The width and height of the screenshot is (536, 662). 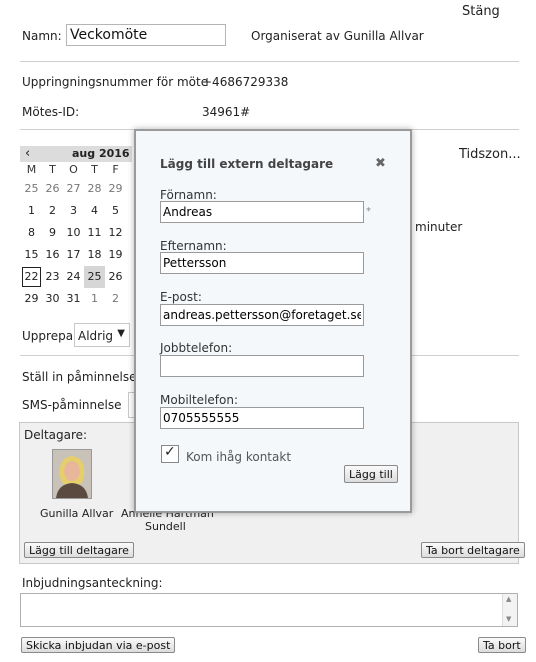 I want to click on chevron-down-icon: ▼, so click(x=121, y=333).